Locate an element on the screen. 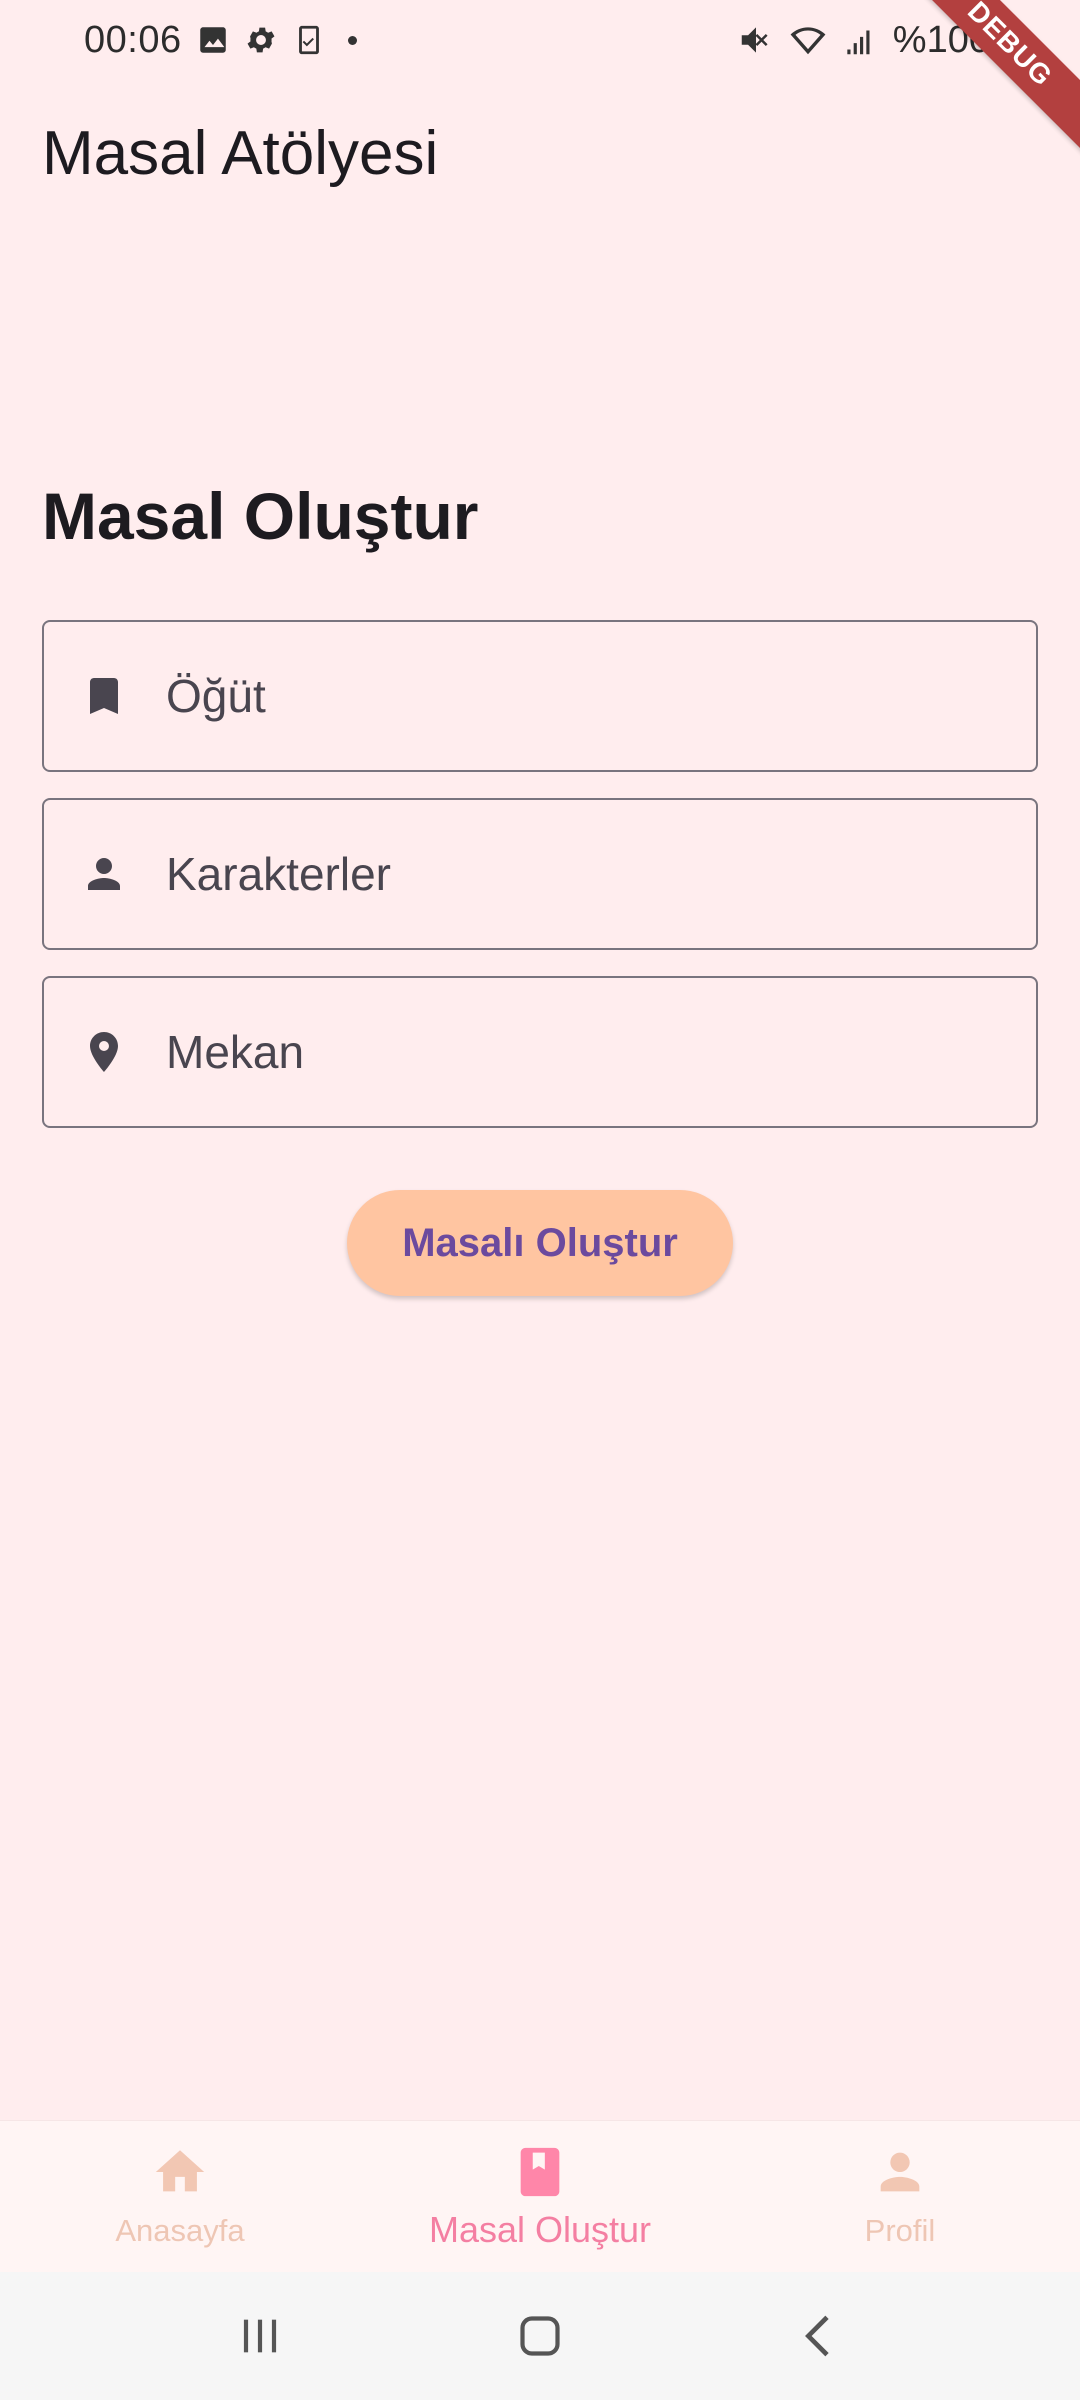 Image resolution: width=1080 pixels, height=2400 pixels. recent-apps-icon is located at coordinates (260, 2336).